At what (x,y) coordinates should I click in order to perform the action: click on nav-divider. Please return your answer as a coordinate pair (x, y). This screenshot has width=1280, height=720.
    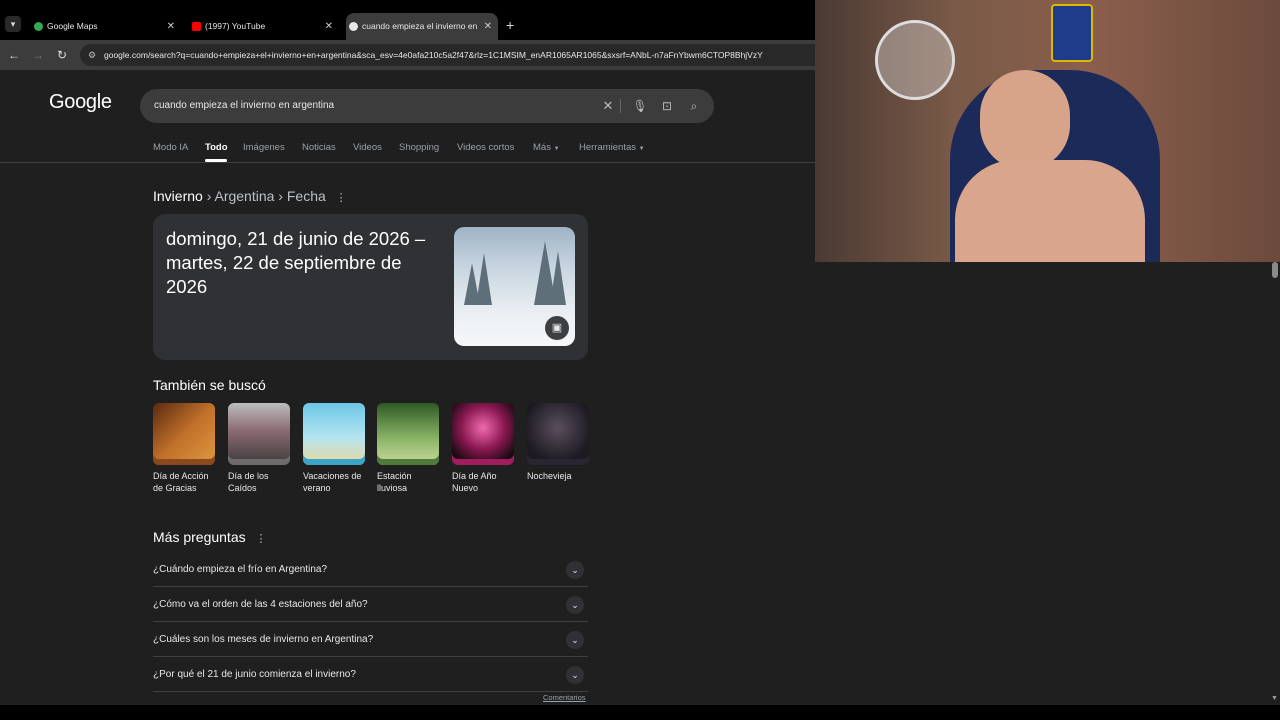
    Looking at the image, I should click on (407, 162).